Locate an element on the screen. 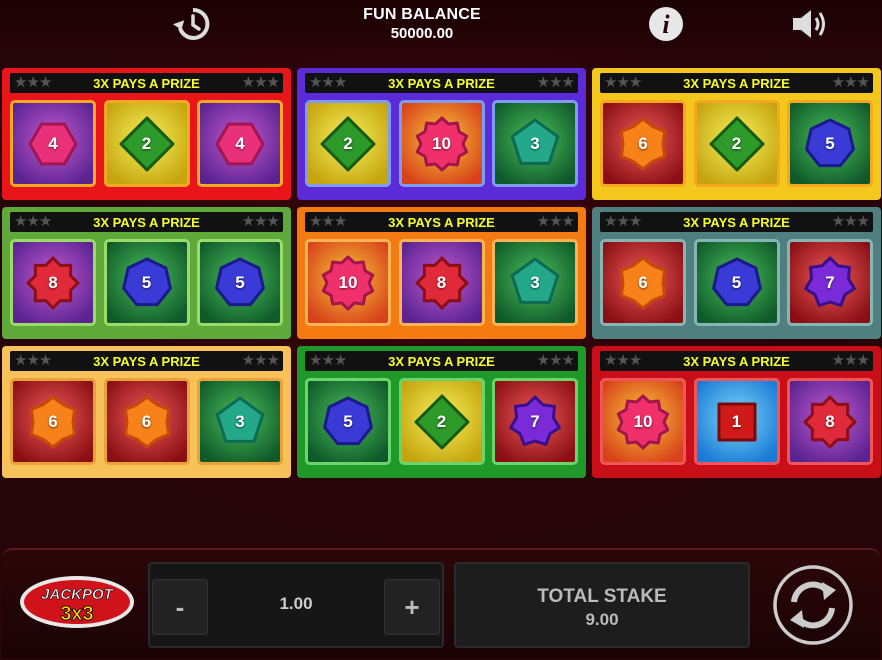  scratch-card: ★★★ 3X PAYS A PRIZE ★★★ 8 5 5 is located at coordinates (146, 273).